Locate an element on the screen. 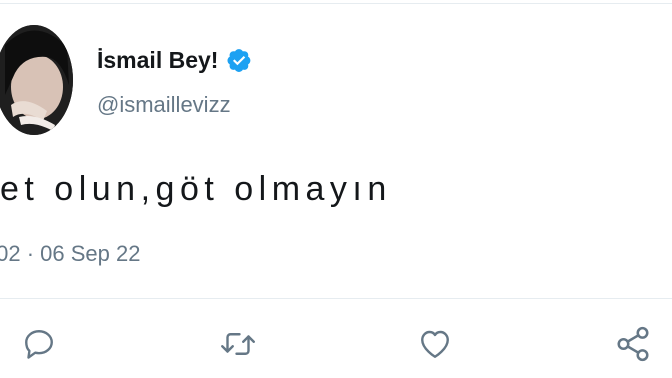  heart-icon is located at coordinates (435, 344).